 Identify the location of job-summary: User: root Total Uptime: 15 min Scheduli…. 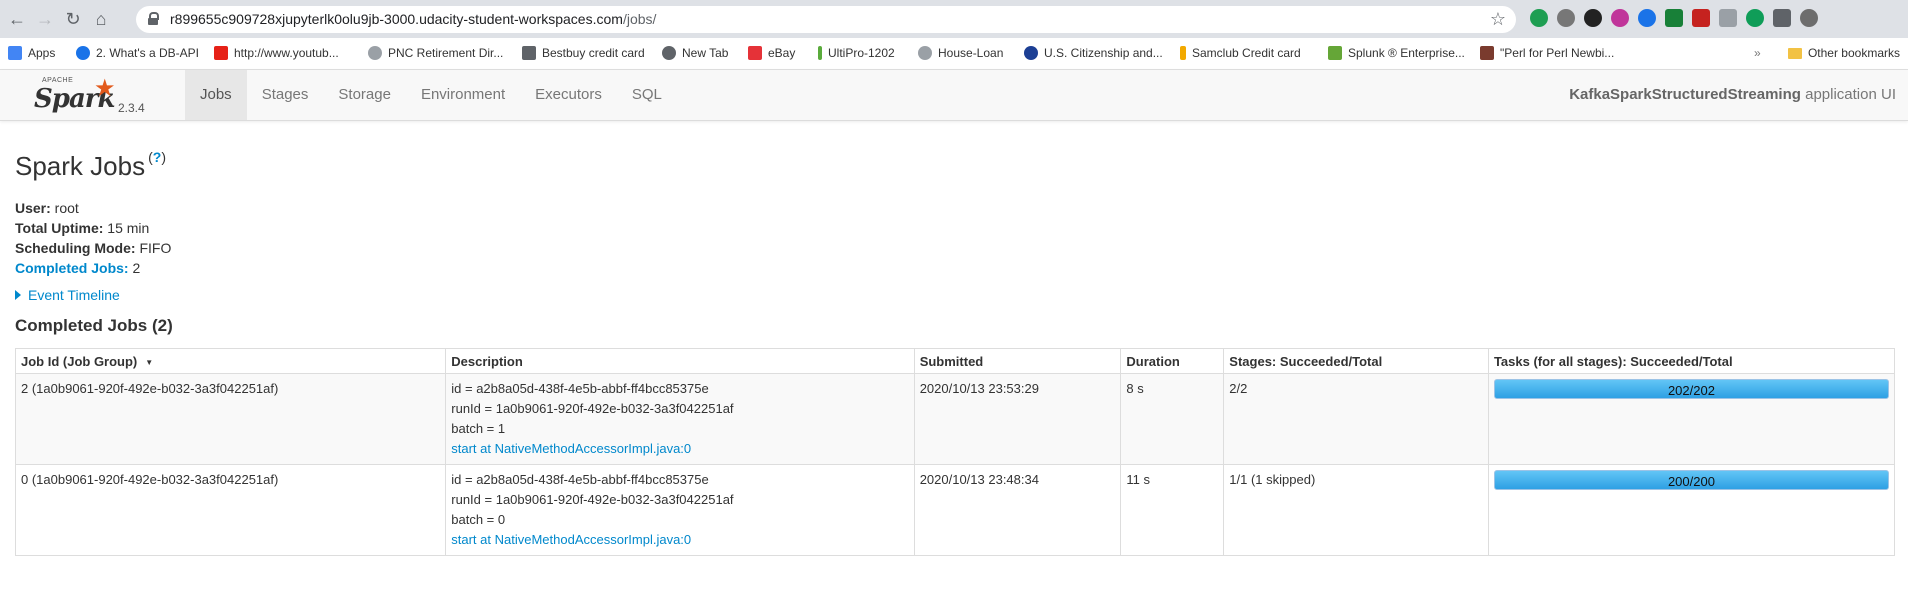
(93, 238).